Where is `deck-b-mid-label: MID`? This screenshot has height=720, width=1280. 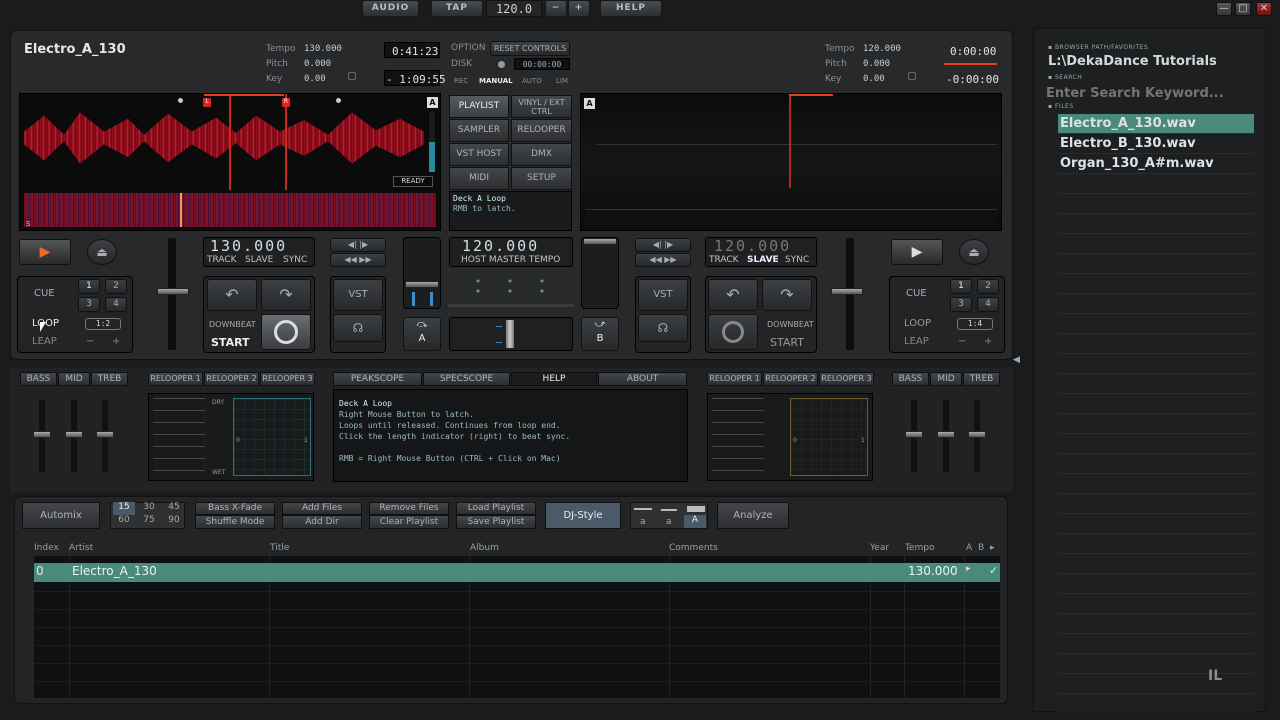
deck-b-mid-label: MID is located at coordinates (946, 379).